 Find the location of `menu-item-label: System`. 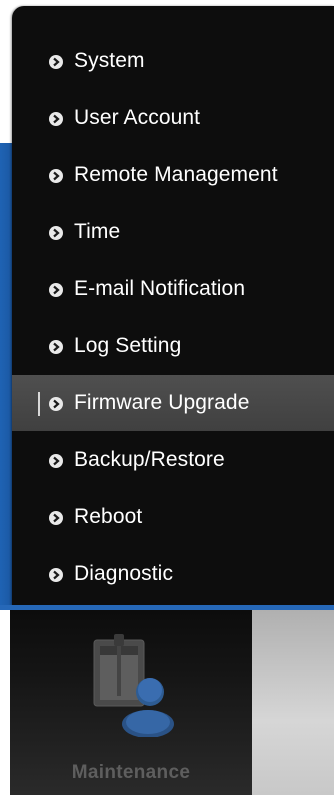

menu-item-label: System is located at coordinates (109, 60).